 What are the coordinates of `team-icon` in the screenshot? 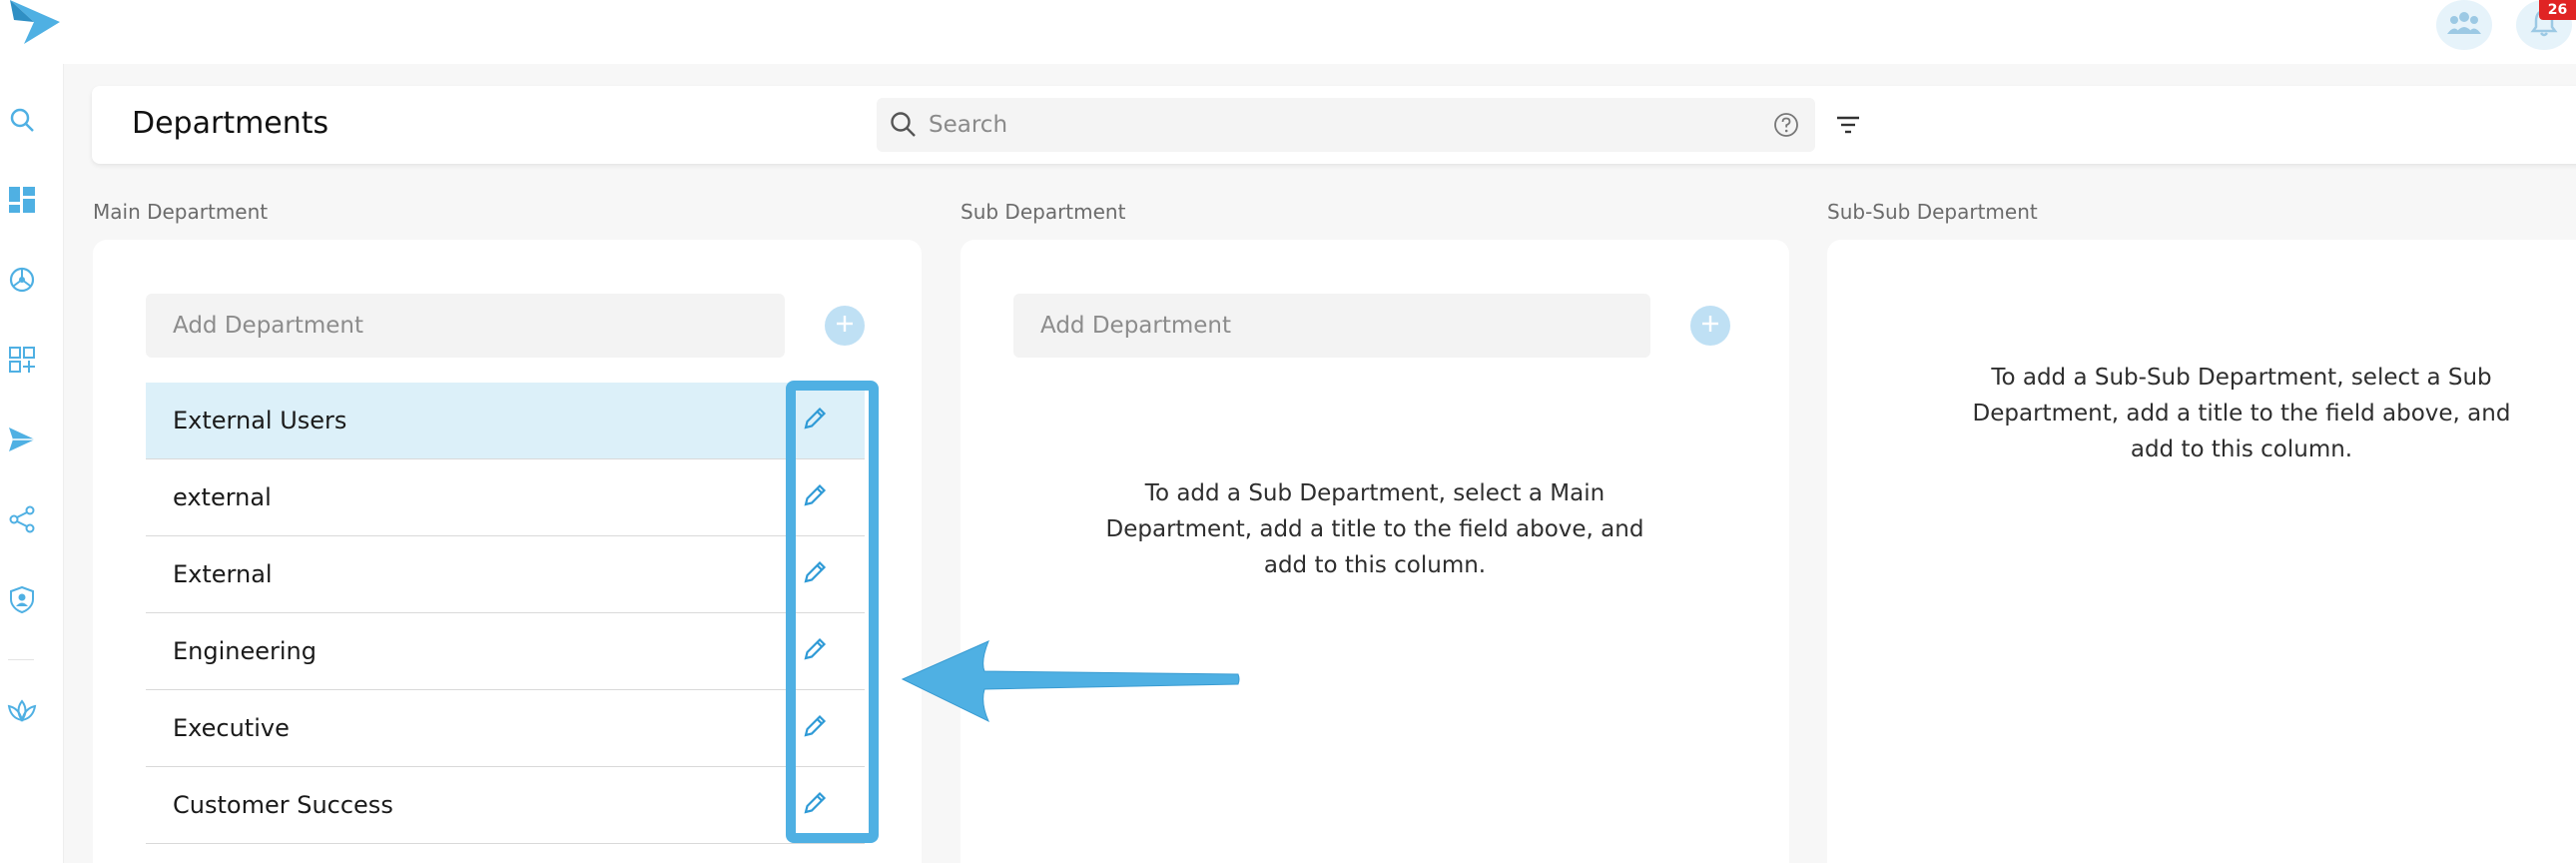 It's located at (2464, 25).